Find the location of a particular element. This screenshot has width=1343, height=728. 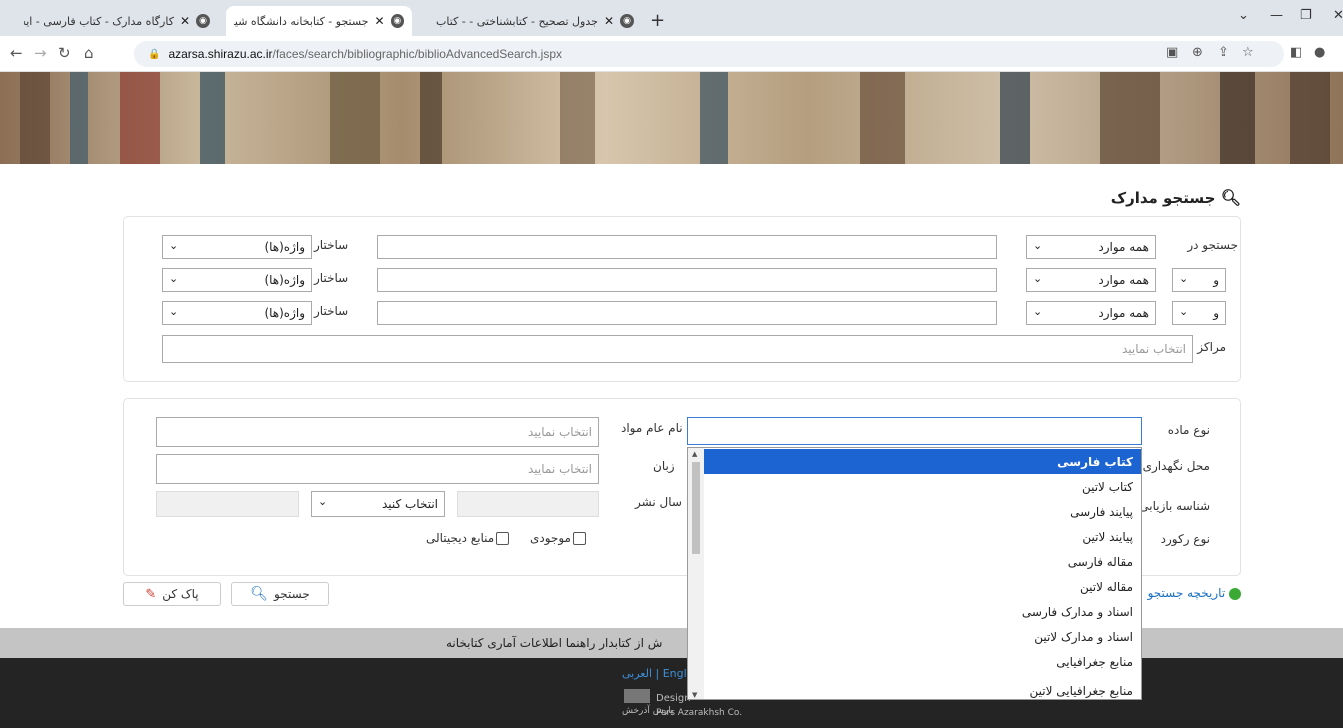

footer-company: Pars Azarakhsh Co. is located at coordinates (699, 713).